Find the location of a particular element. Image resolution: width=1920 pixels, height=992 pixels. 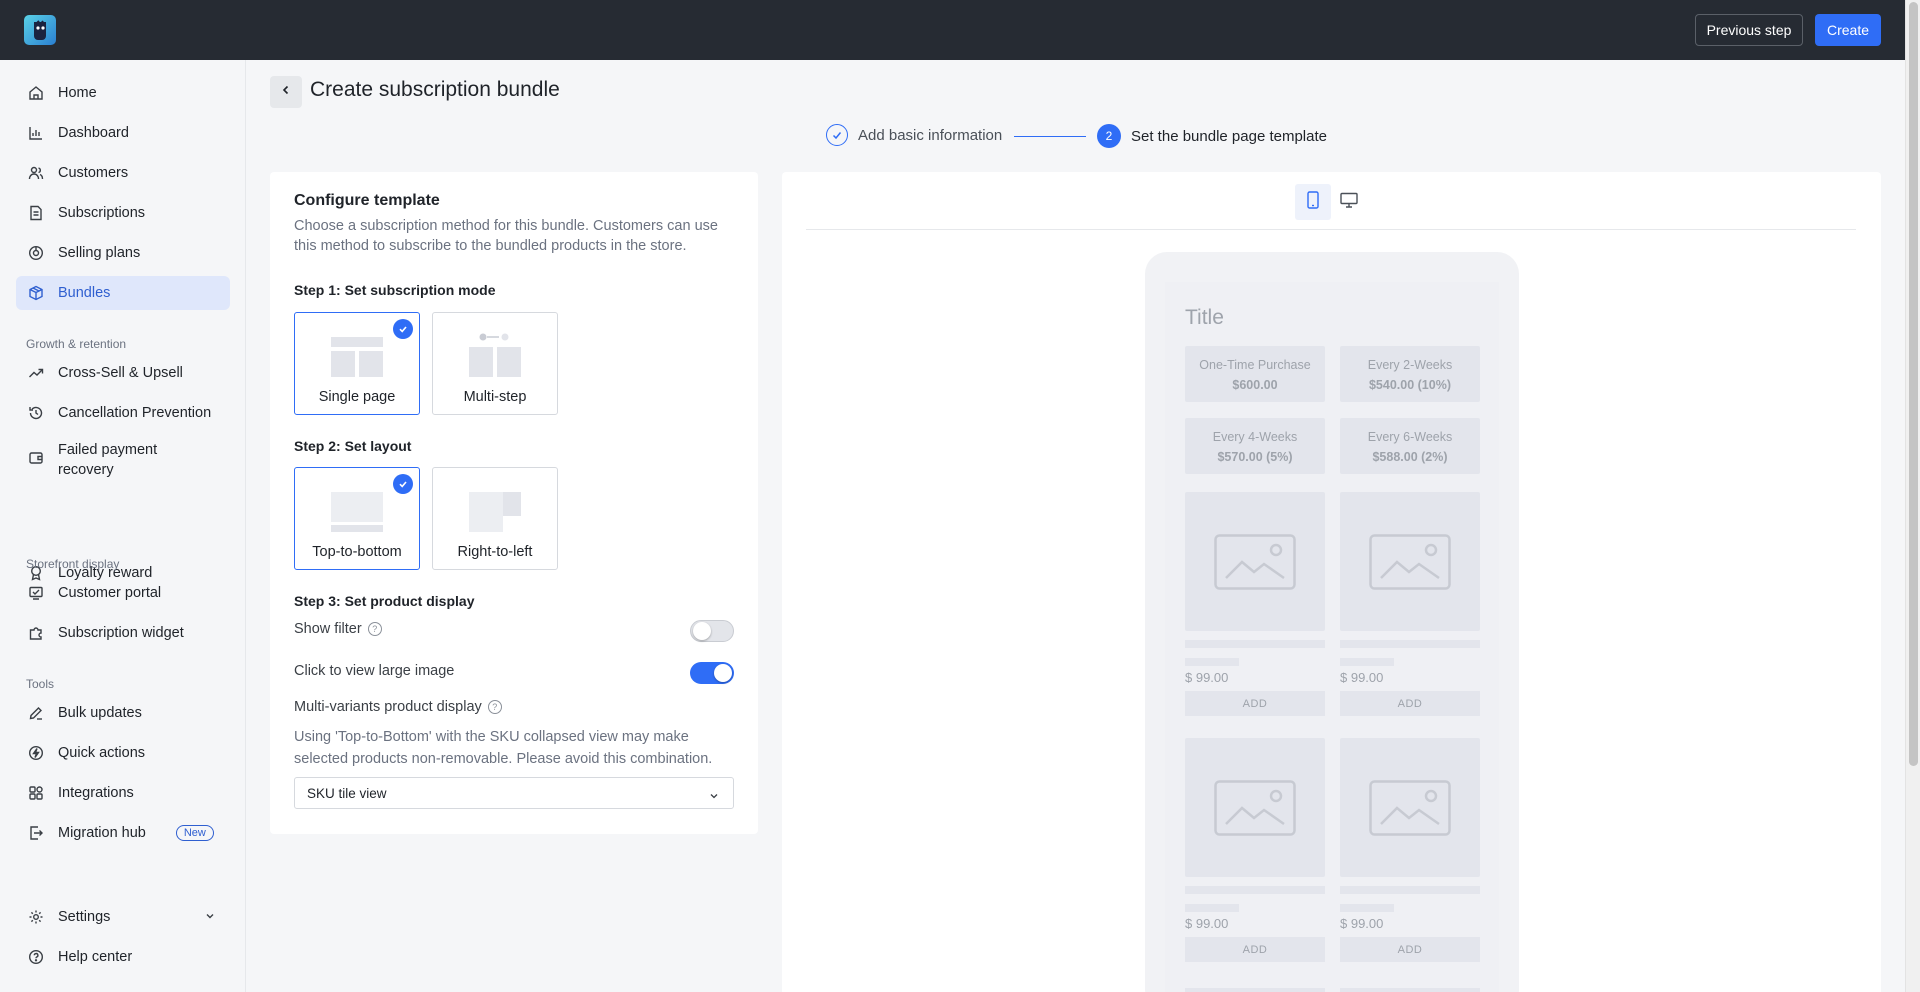

plan-name: Every 6-Weeks is located at coordinates (1410, 437).